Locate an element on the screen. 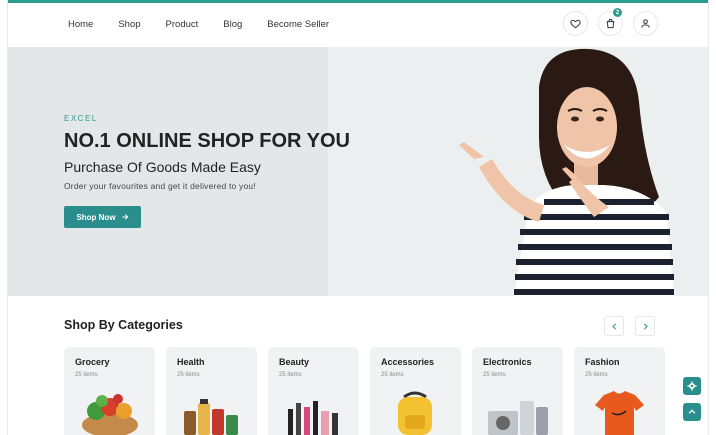  backpack-image is located at coordinates (415, 413).